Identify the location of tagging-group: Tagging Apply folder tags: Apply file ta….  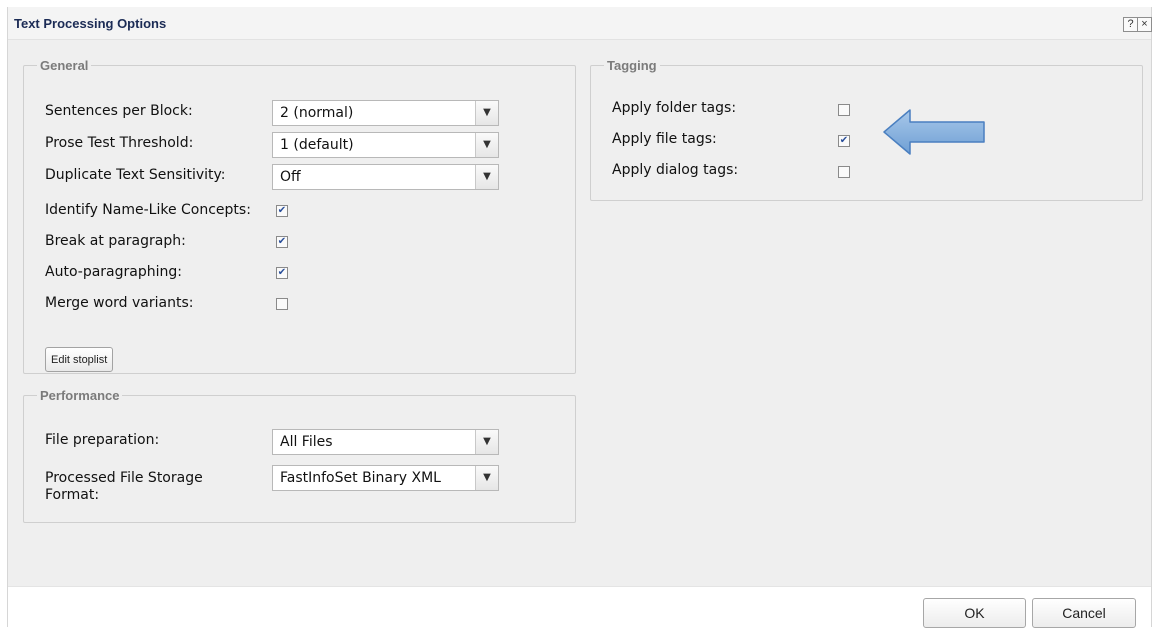
(866, 129).